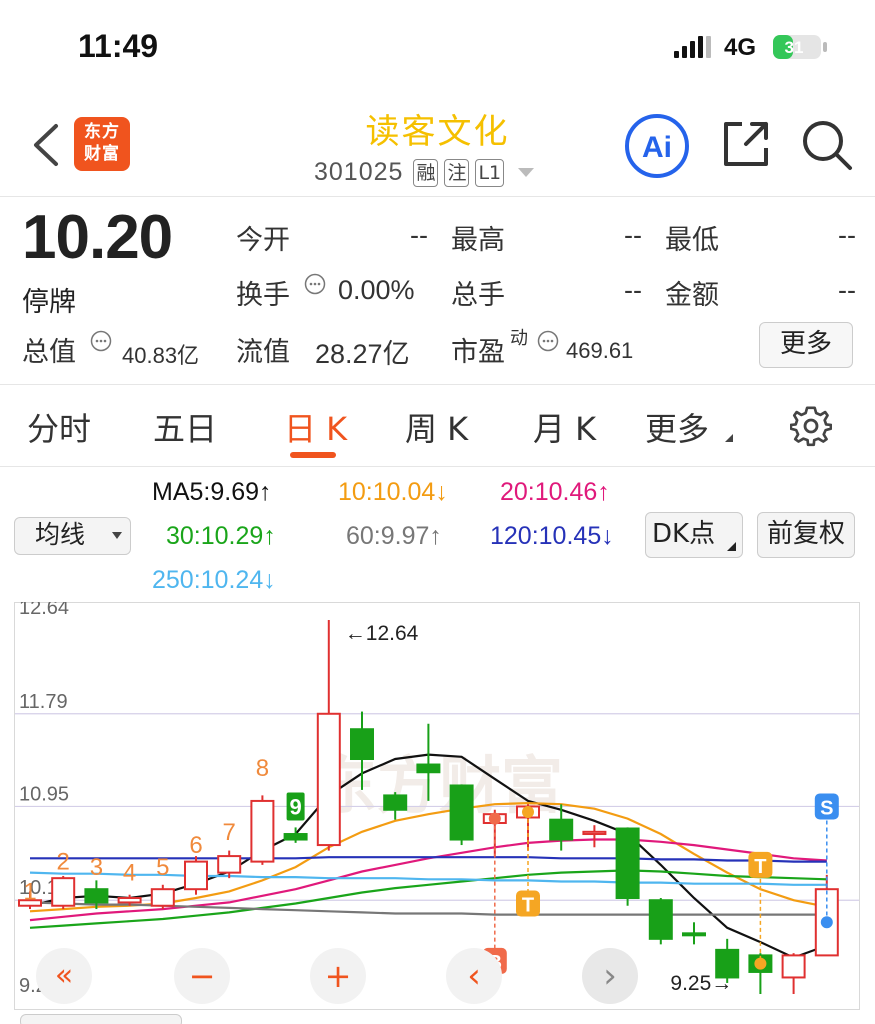  I want to click on tab-five-day: 五日, so click(185, 427).